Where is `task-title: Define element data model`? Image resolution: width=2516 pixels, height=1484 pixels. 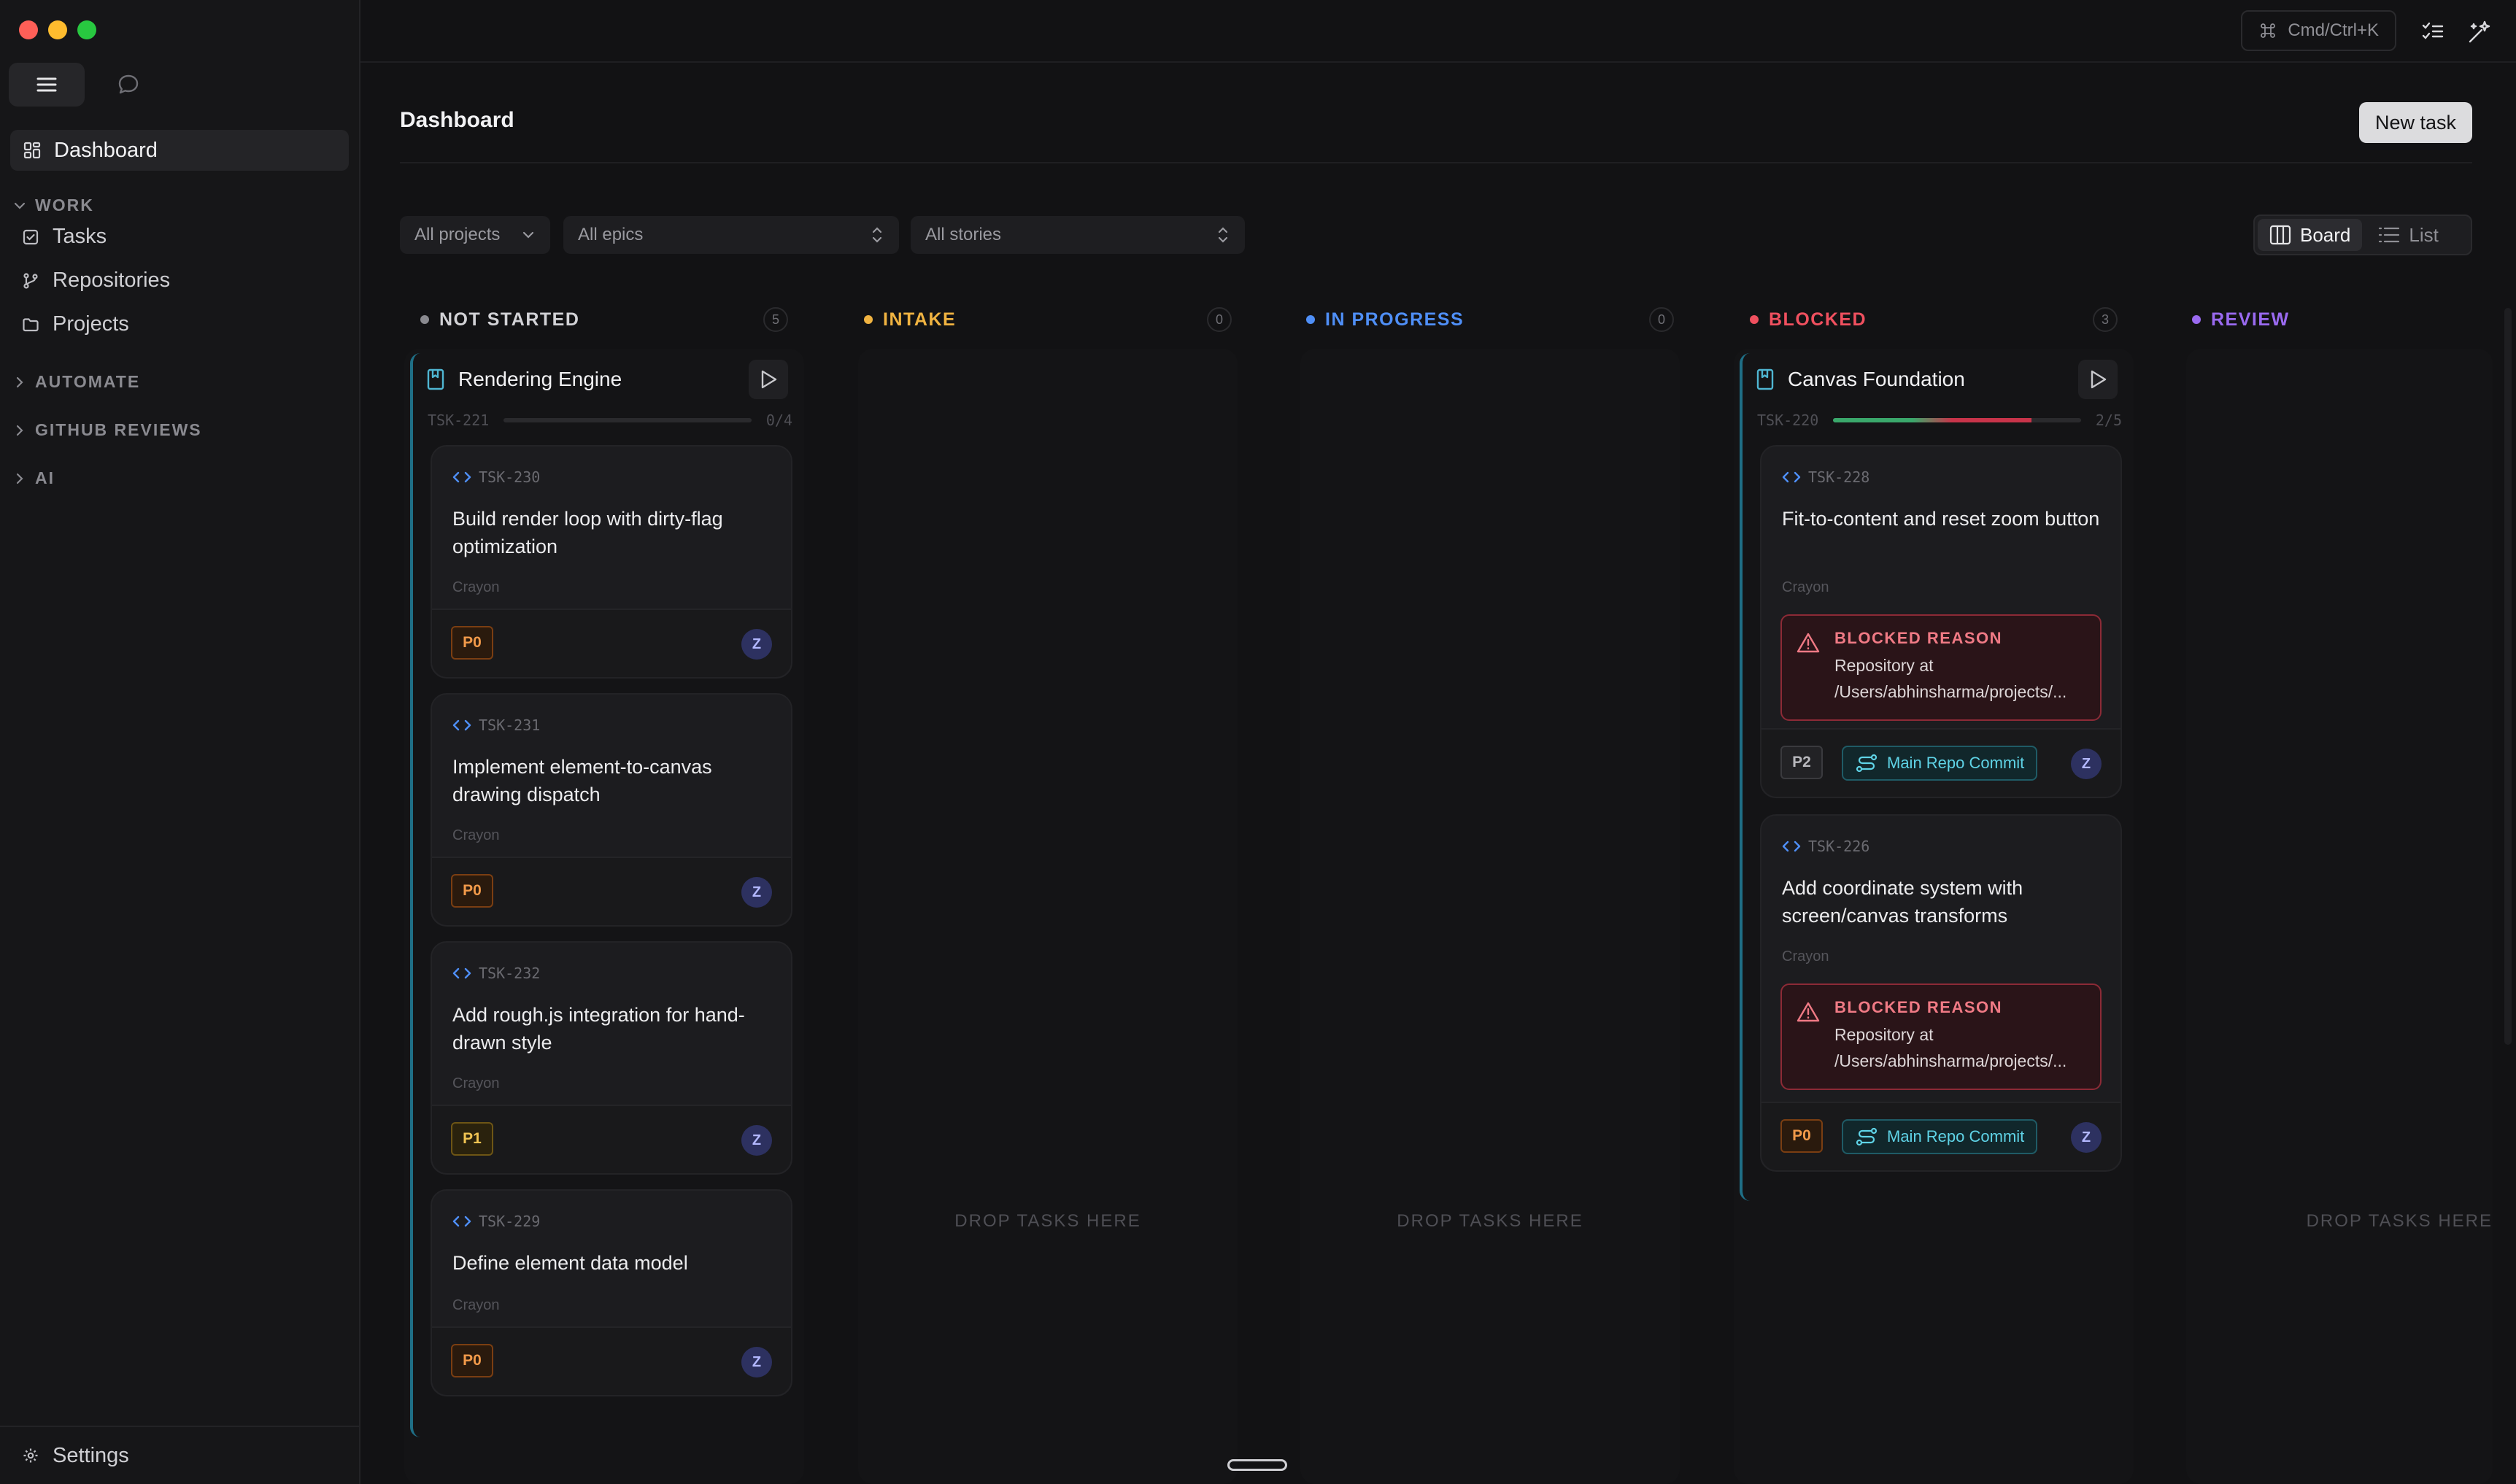
task-title: Define element data model is located at coordinates (570, 1263).